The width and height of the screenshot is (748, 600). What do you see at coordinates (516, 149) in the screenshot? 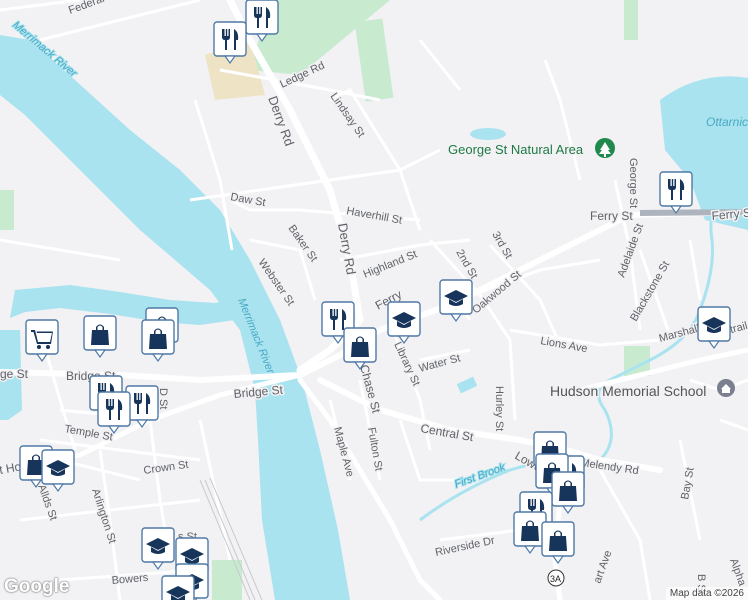
I see `park-label: George St Natural Area` at bounding box center [516, 149].